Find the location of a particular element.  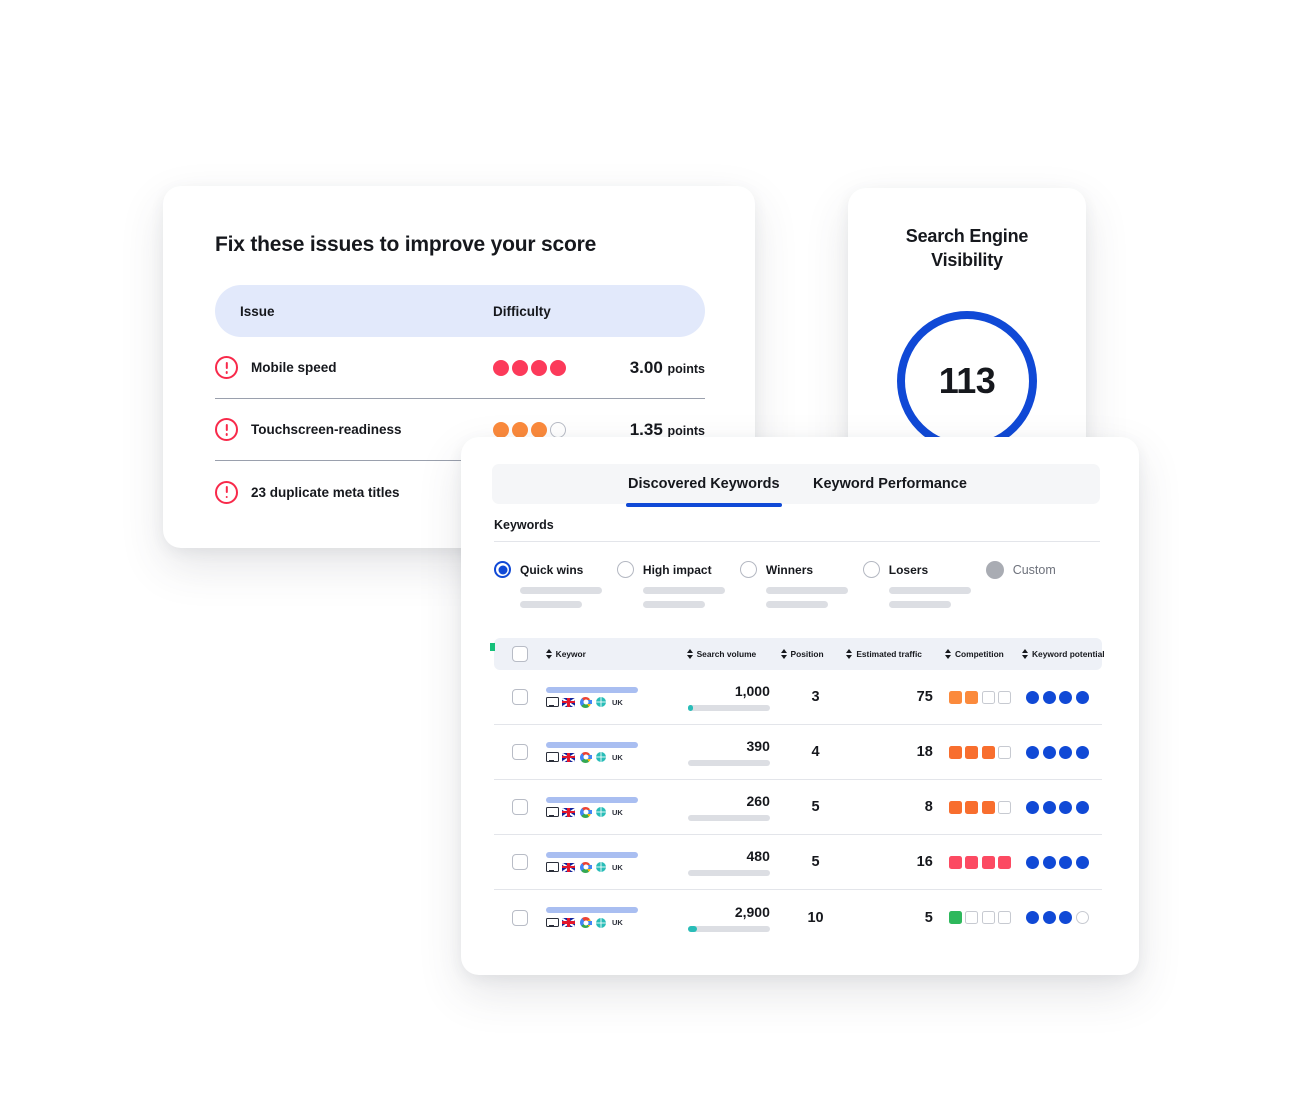

column-header-keyword: Keywor is located at coordinates (616, 654).